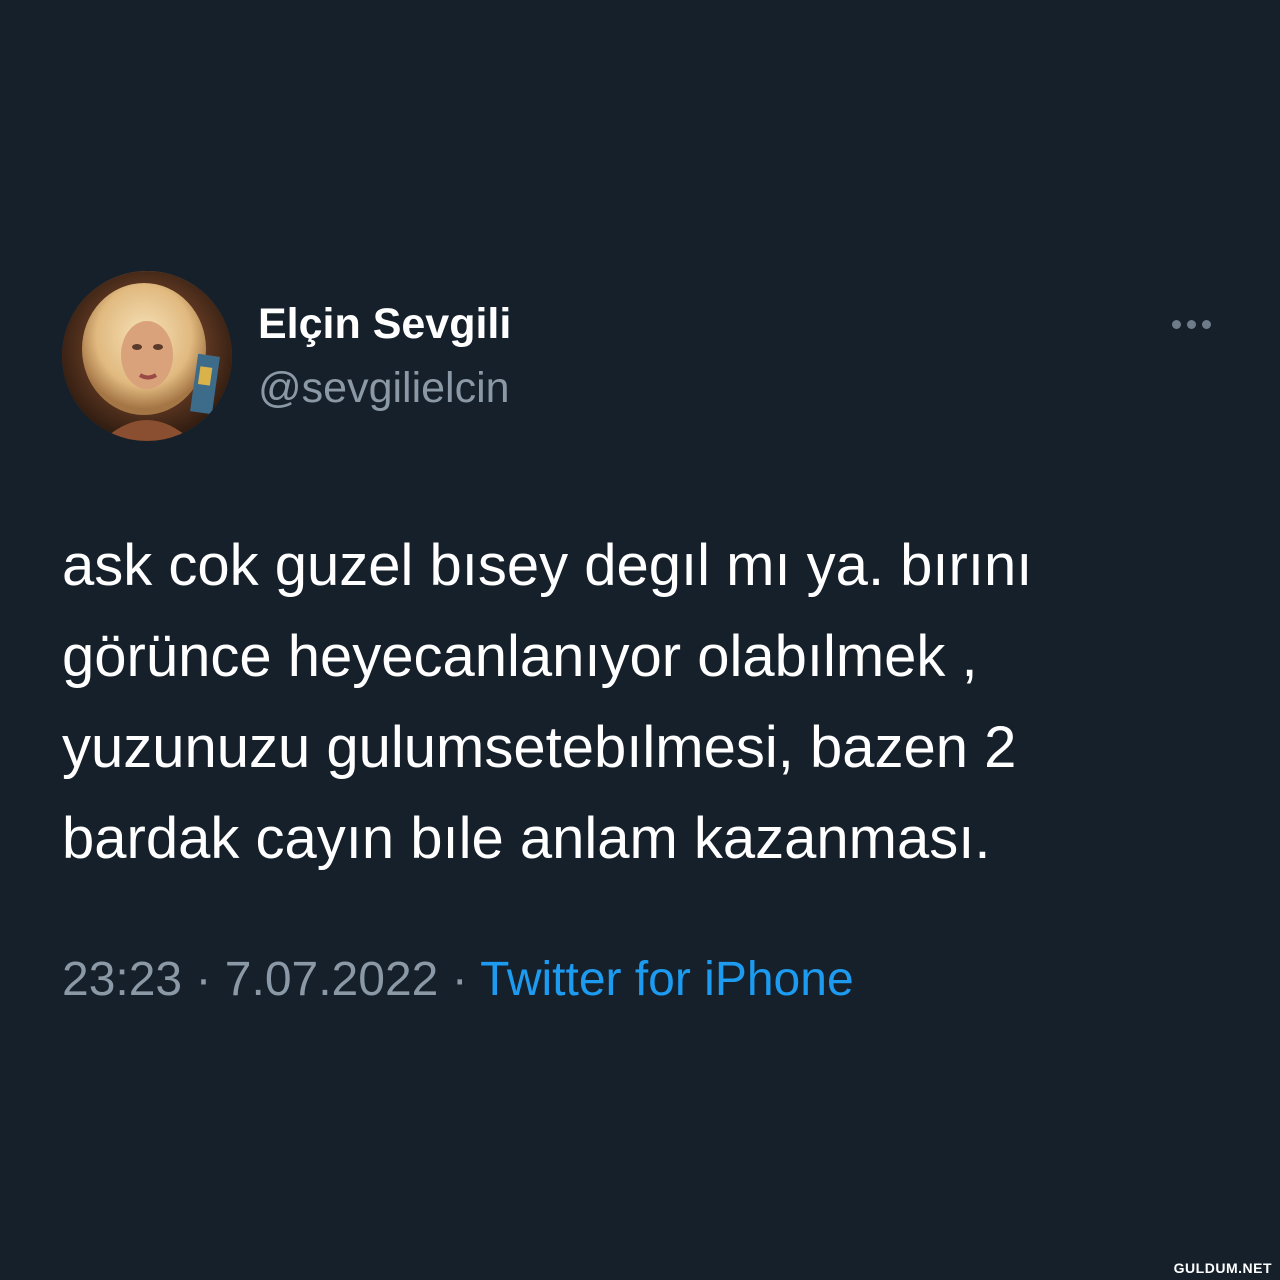 Image resolution: width=1280 pixels, height=1280 pixels. I want to click on tweet-text-line: yuzunuzu gulumsetebılmesi, bazen 2, so click(539, 747).